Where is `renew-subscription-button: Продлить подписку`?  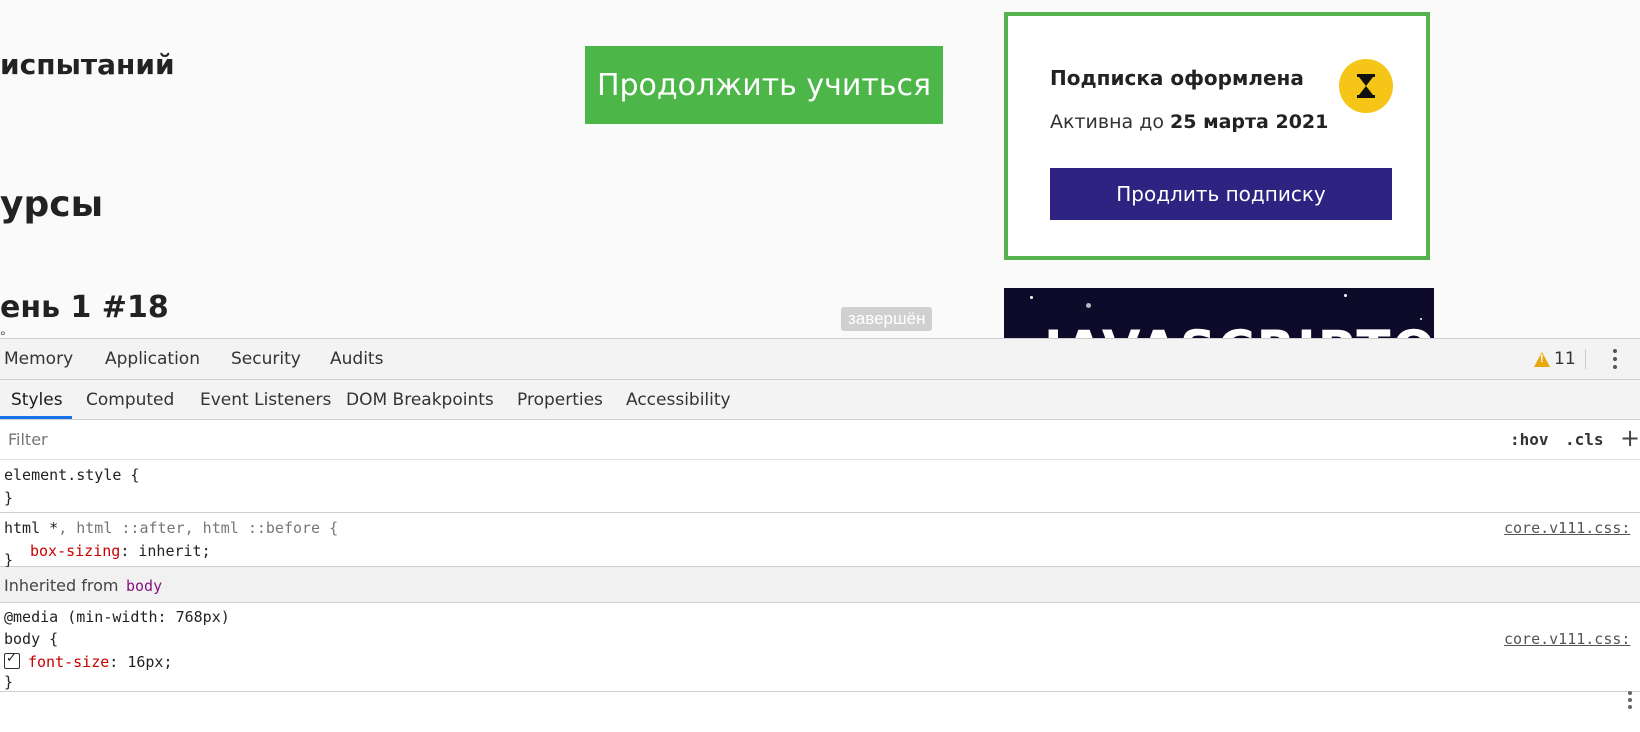 renew-subscription-button: Продлить подписку is located at coordinates (1221, 194).